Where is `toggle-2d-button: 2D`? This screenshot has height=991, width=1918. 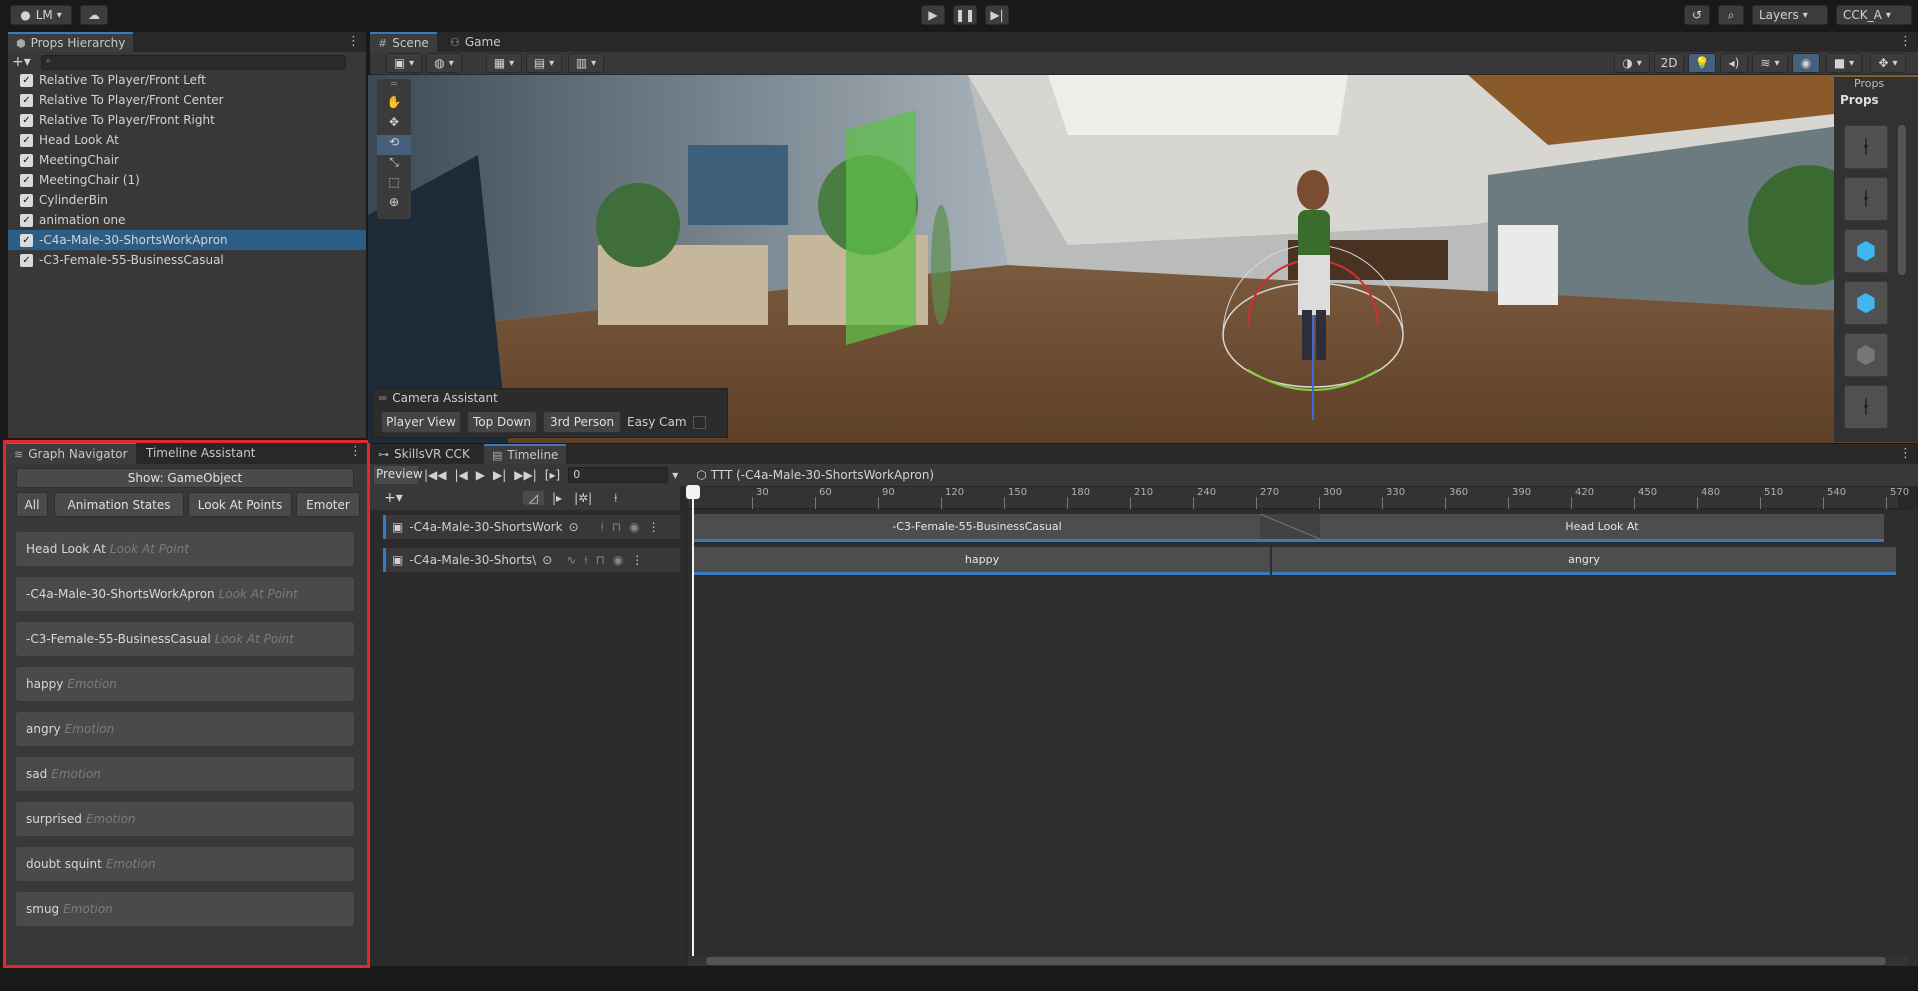 toggle-2d-button: 2D is located at coordinates (1669, 63).